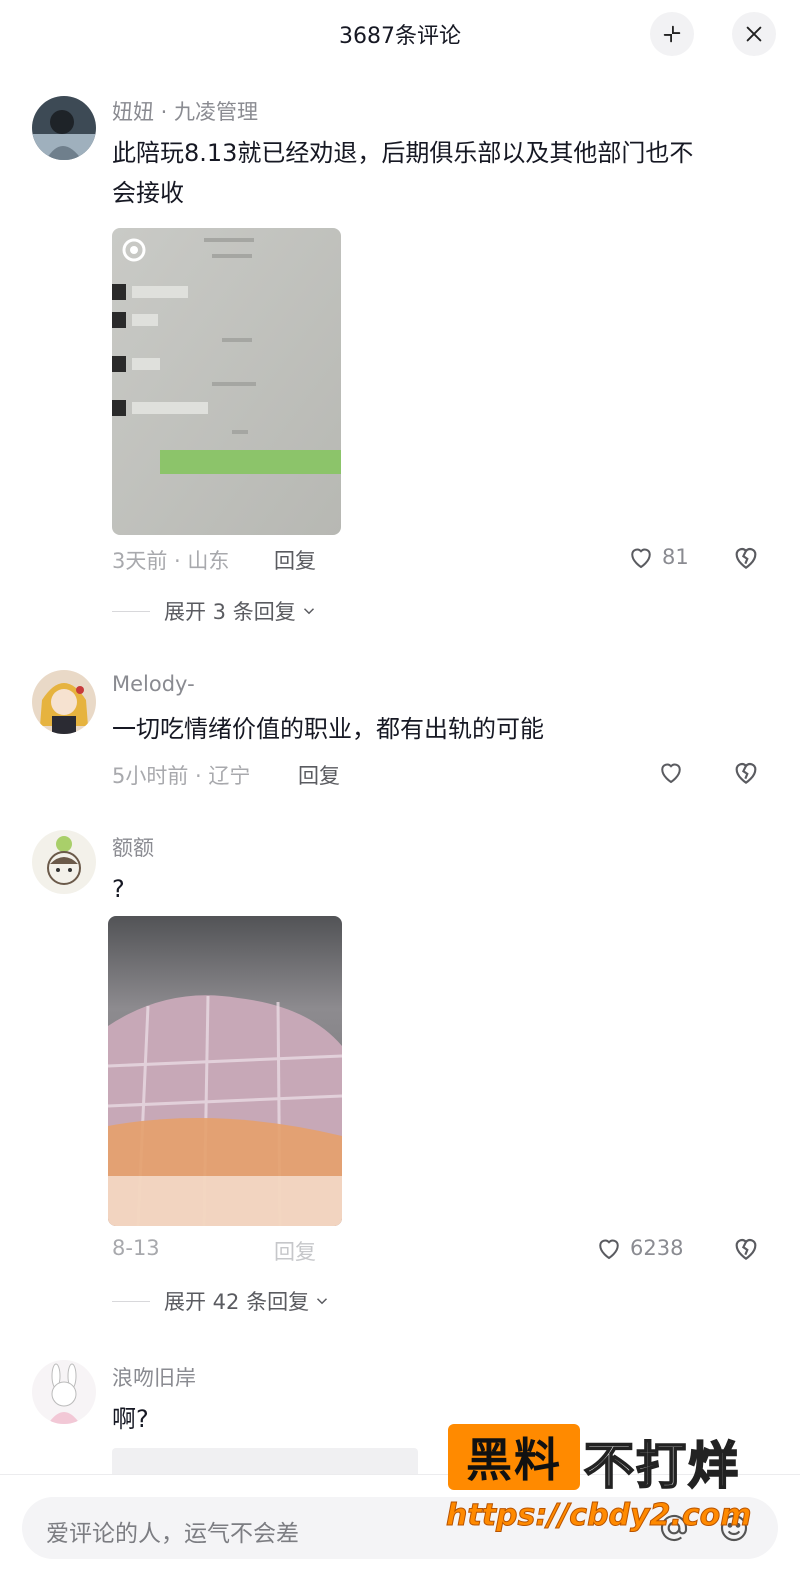  Describe the element at coordinates (675, 557) in the screenshot. I see `like-count: 81` at that location.